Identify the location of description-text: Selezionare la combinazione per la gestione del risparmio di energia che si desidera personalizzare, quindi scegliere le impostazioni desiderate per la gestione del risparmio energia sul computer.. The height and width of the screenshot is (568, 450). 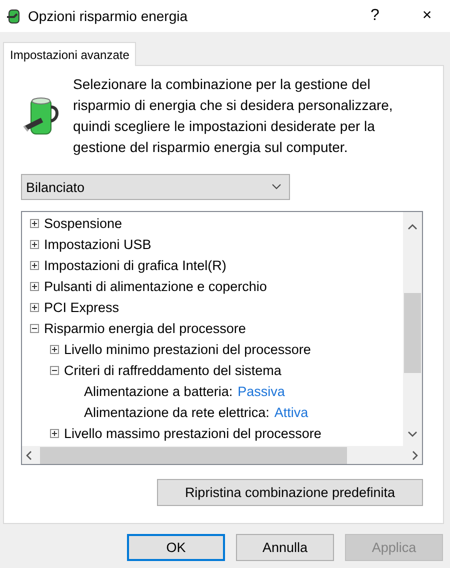
(233, 116).